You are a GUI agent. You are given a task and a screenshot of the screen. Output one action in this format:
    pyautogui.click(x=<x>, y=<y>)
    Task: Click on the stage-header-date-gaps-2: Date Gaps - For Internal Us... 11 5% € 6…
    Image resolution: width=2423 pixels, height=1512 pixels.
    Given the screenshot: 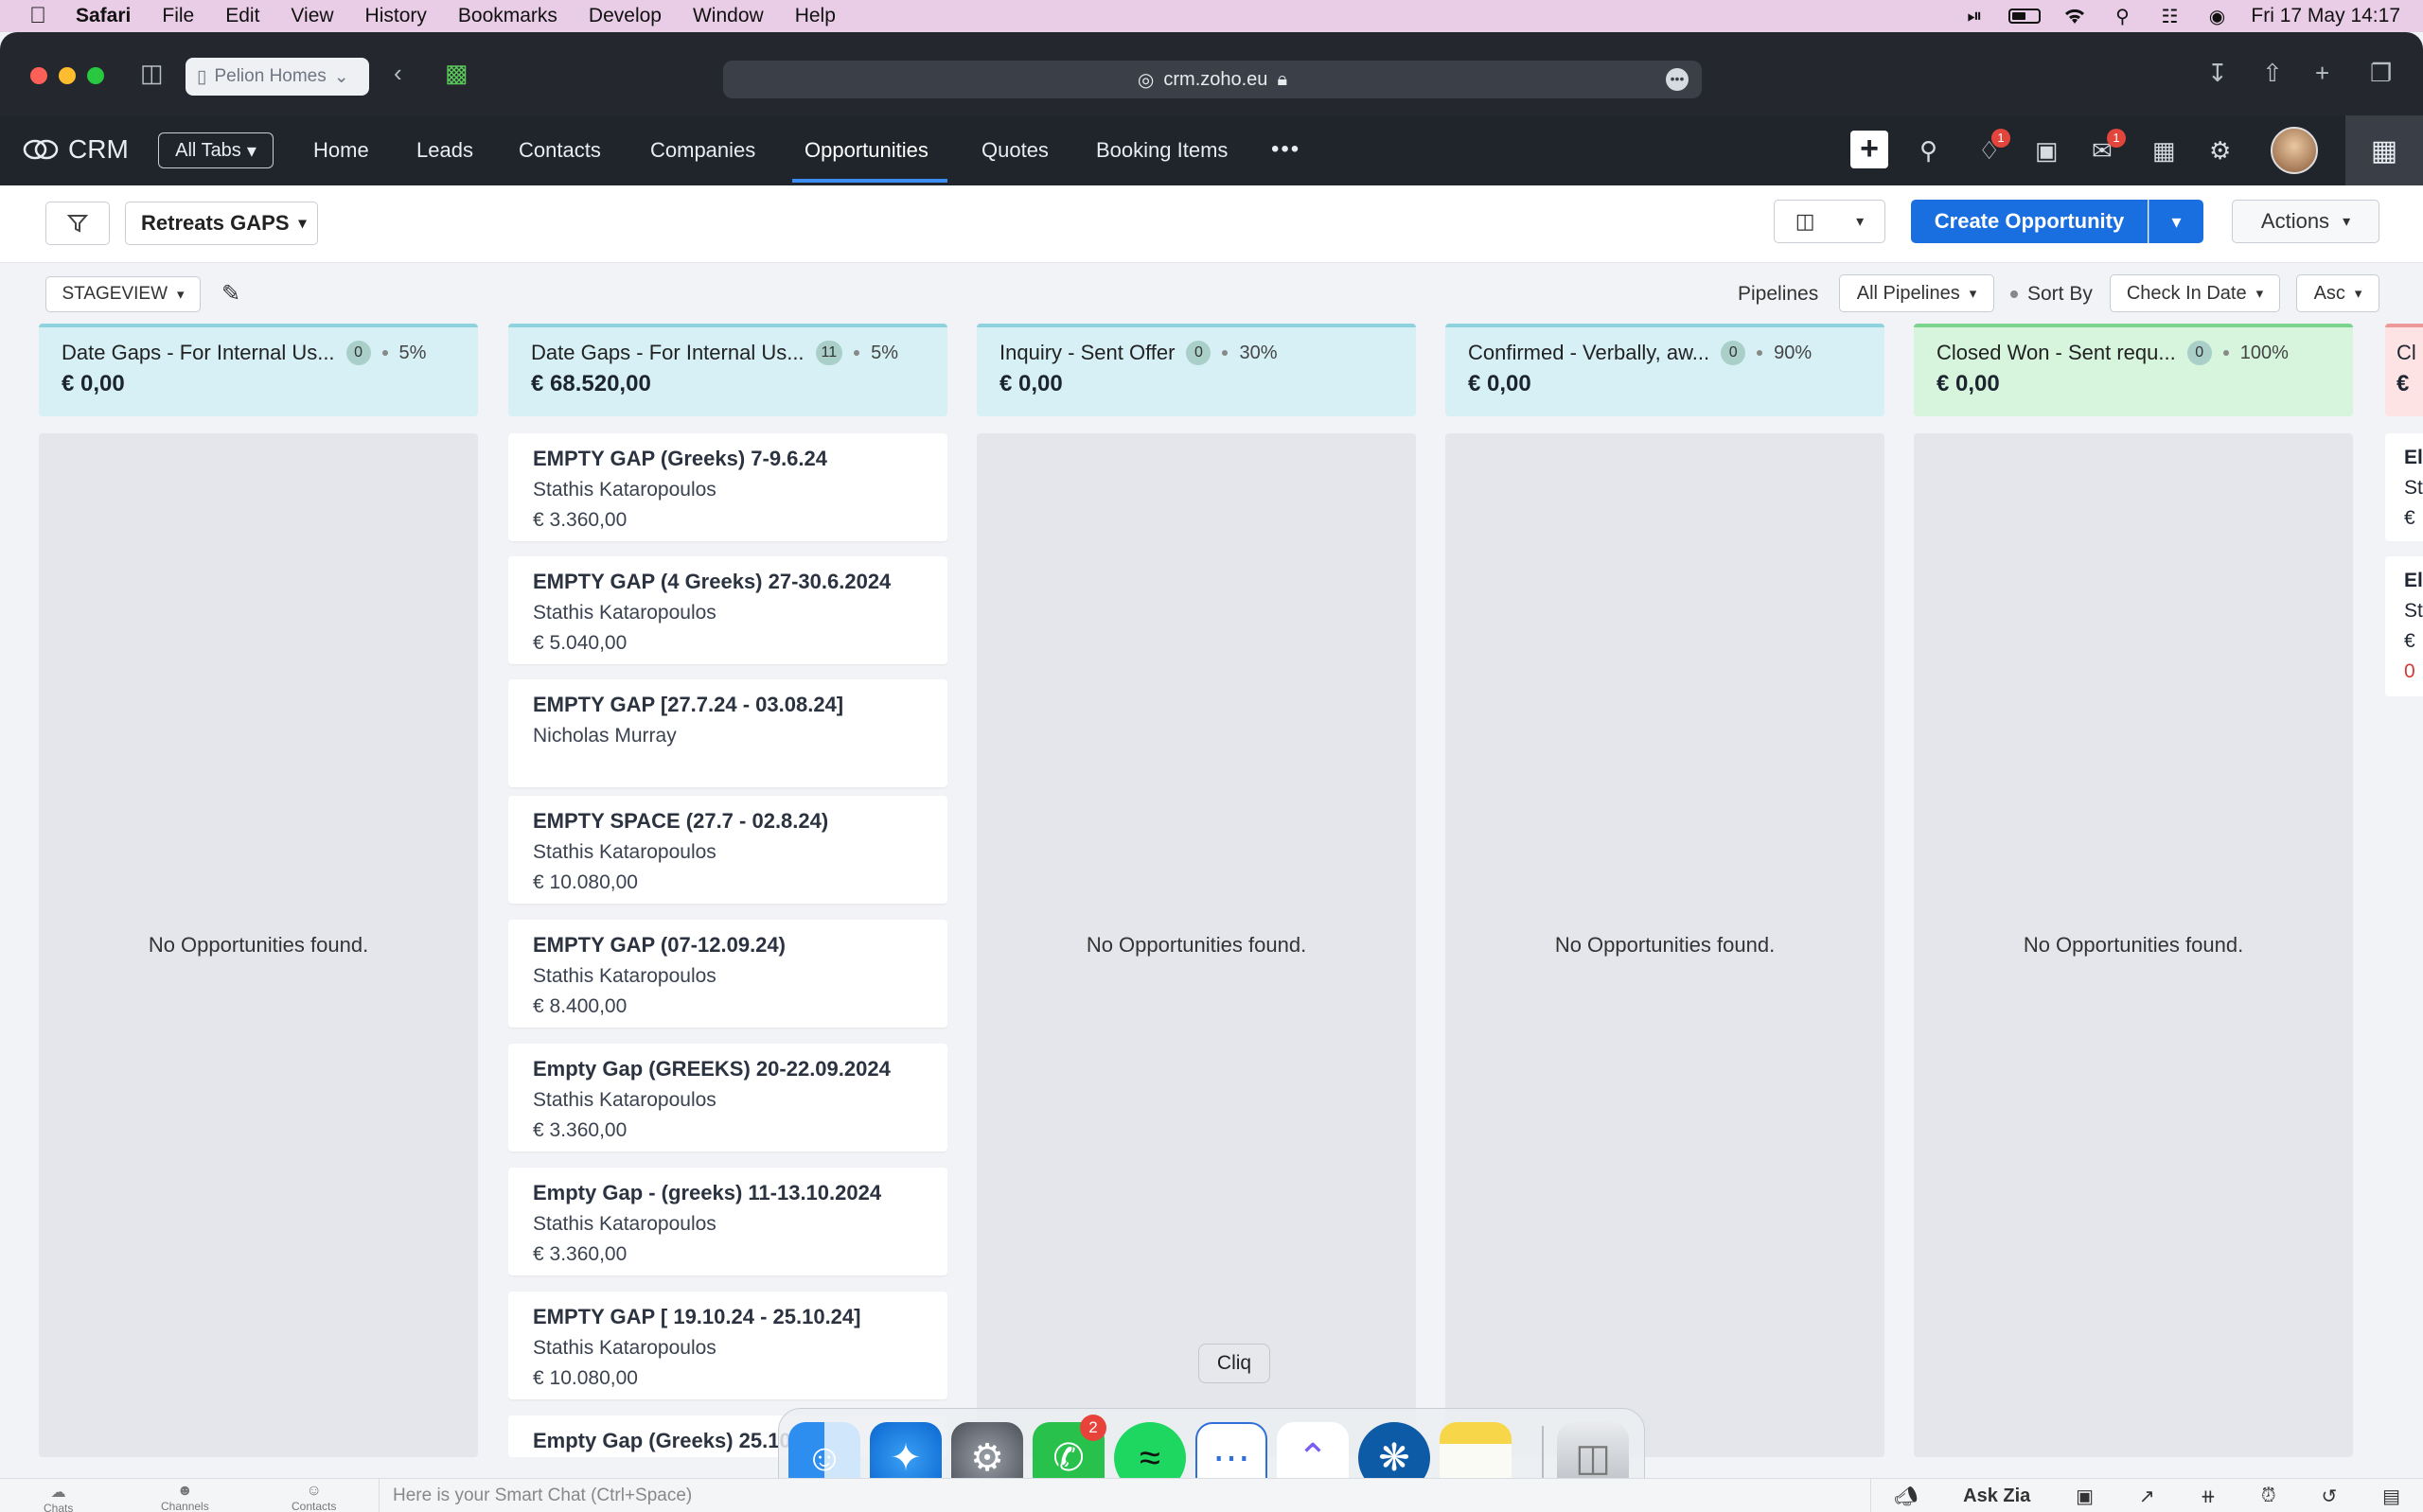 What is the action you would take?
    pyautogui.click(x=727, y=370)
    